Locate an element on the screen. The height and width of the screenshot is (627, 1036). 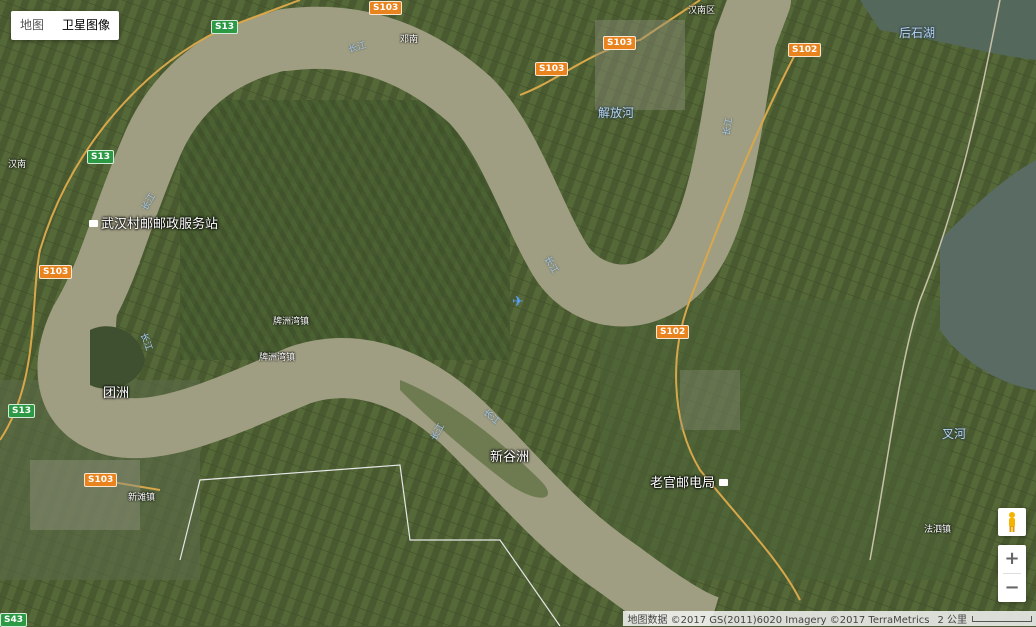
airplane-icon: ✈ is located at coordinates (518, 302).